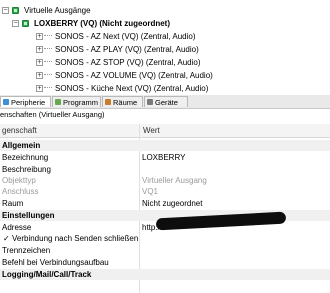 Image resolution: width=330 pixels, height=293 pixels. What do you see at coordinates (165, 250) in the screenshot?
I see `property-trennzeichen: Trennzeichen` at bounding box center [165, 250].